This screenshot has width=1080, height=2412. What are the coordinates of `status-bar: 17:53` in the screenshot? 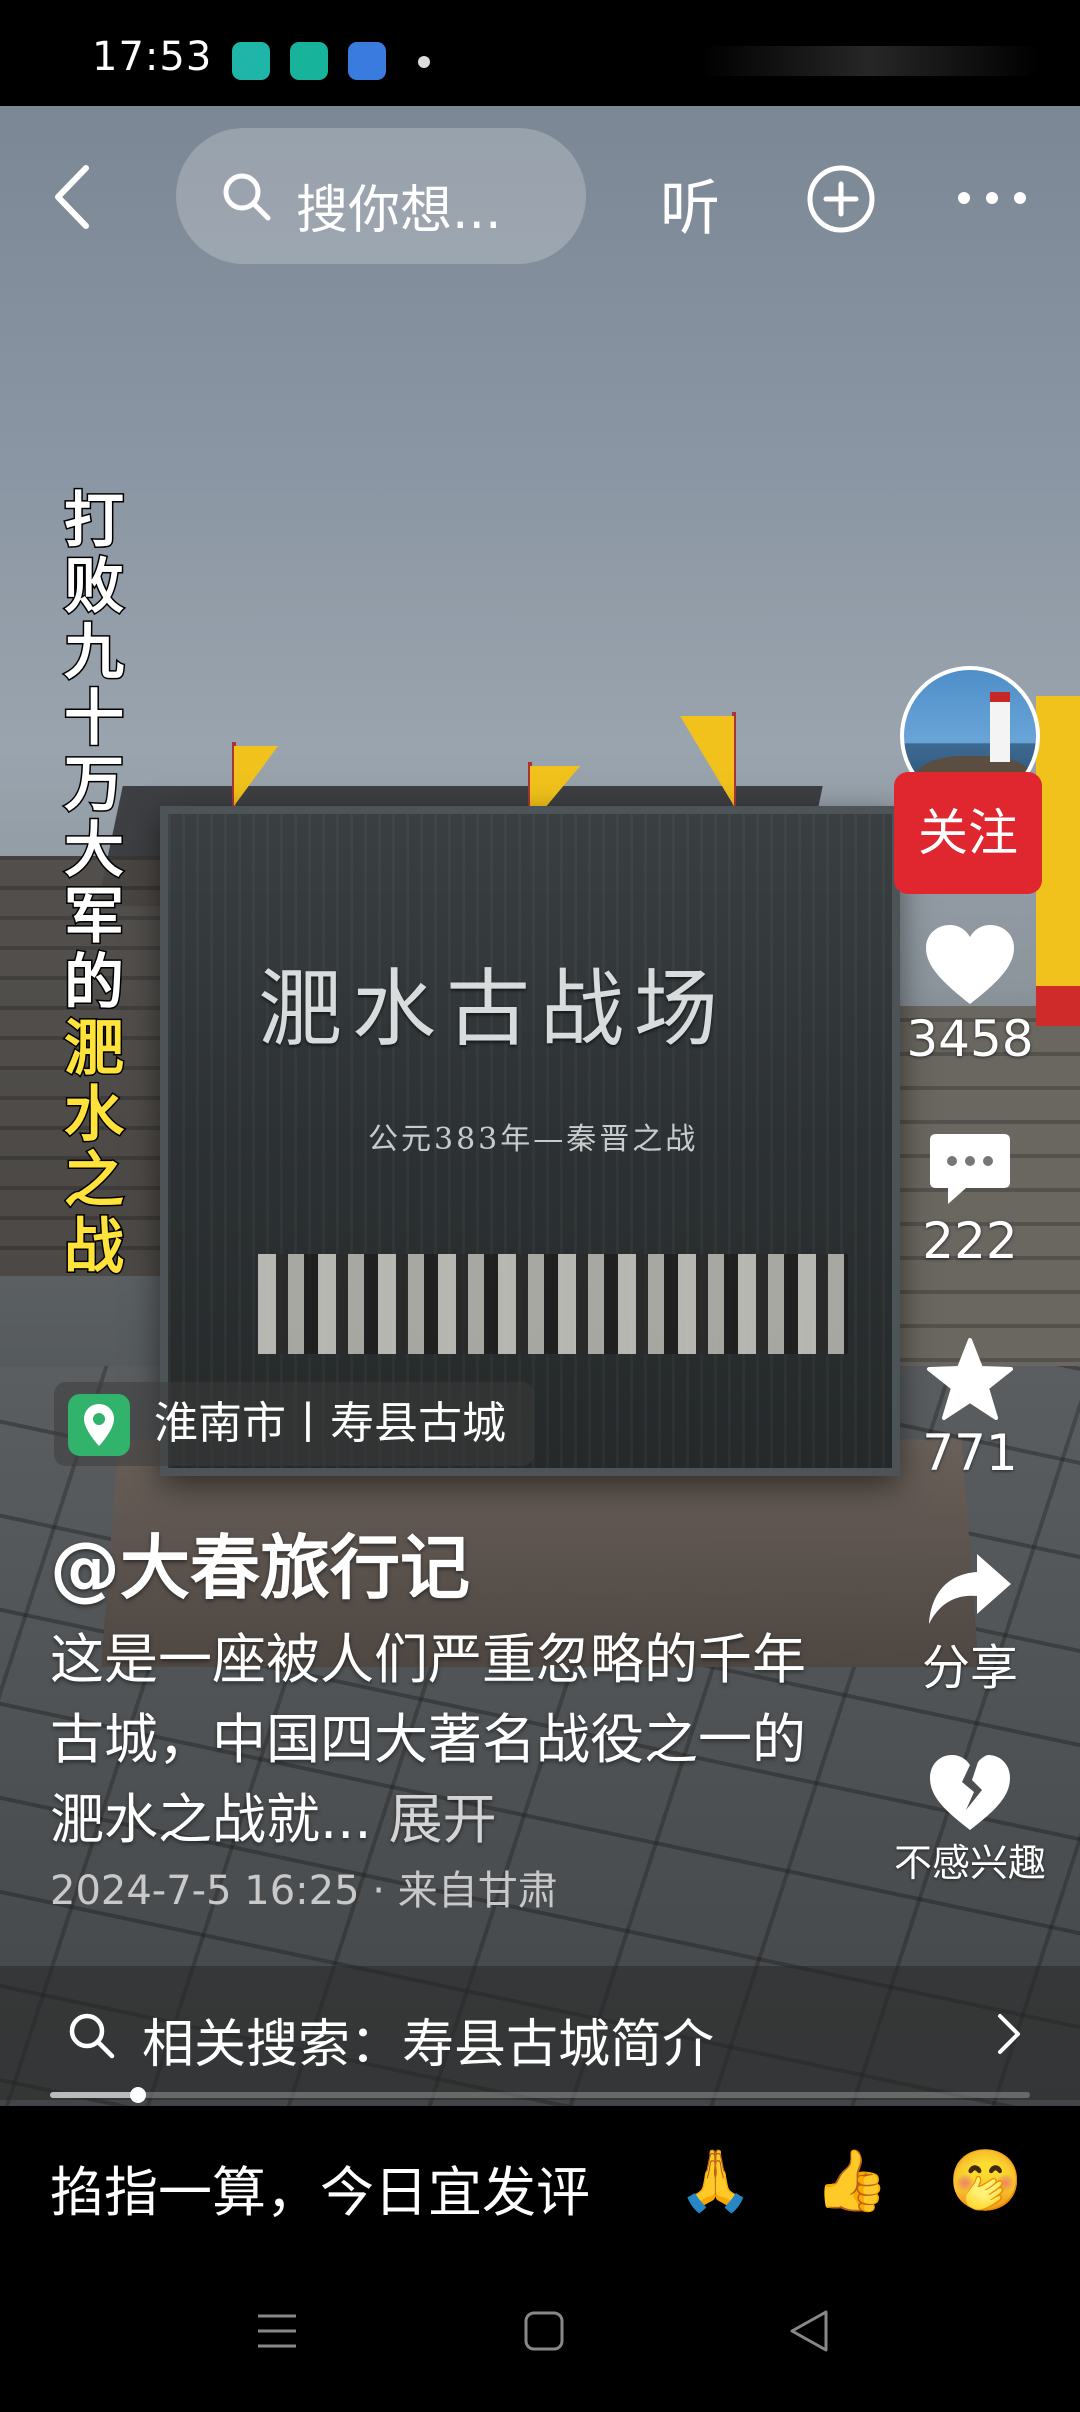 It's located at (540, 53).